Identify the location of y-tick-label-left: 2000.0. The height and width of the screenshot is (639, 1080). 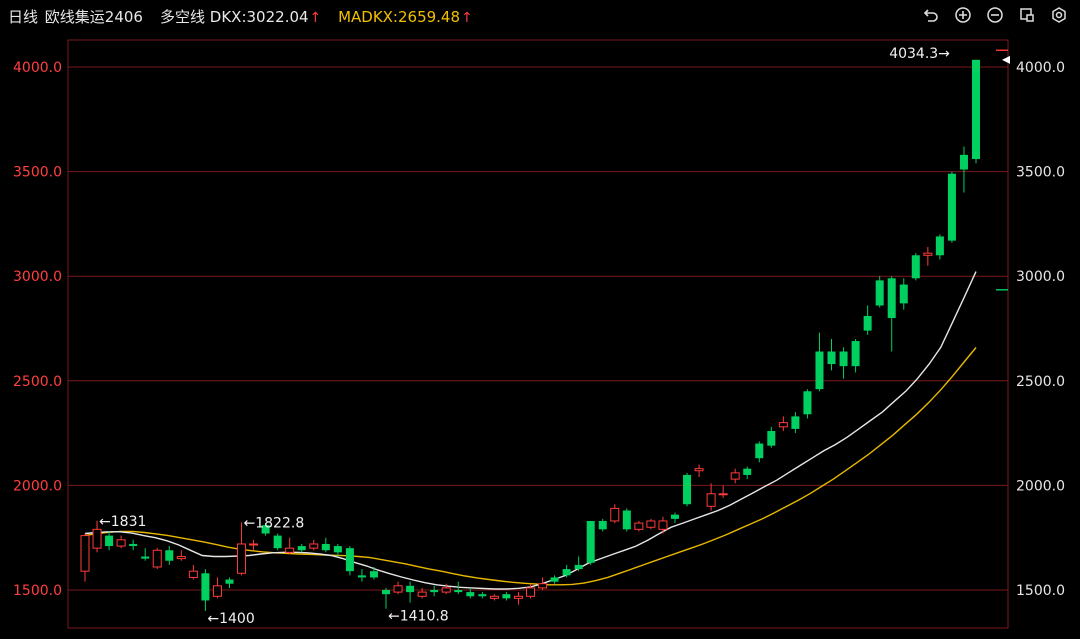
(37, 486).